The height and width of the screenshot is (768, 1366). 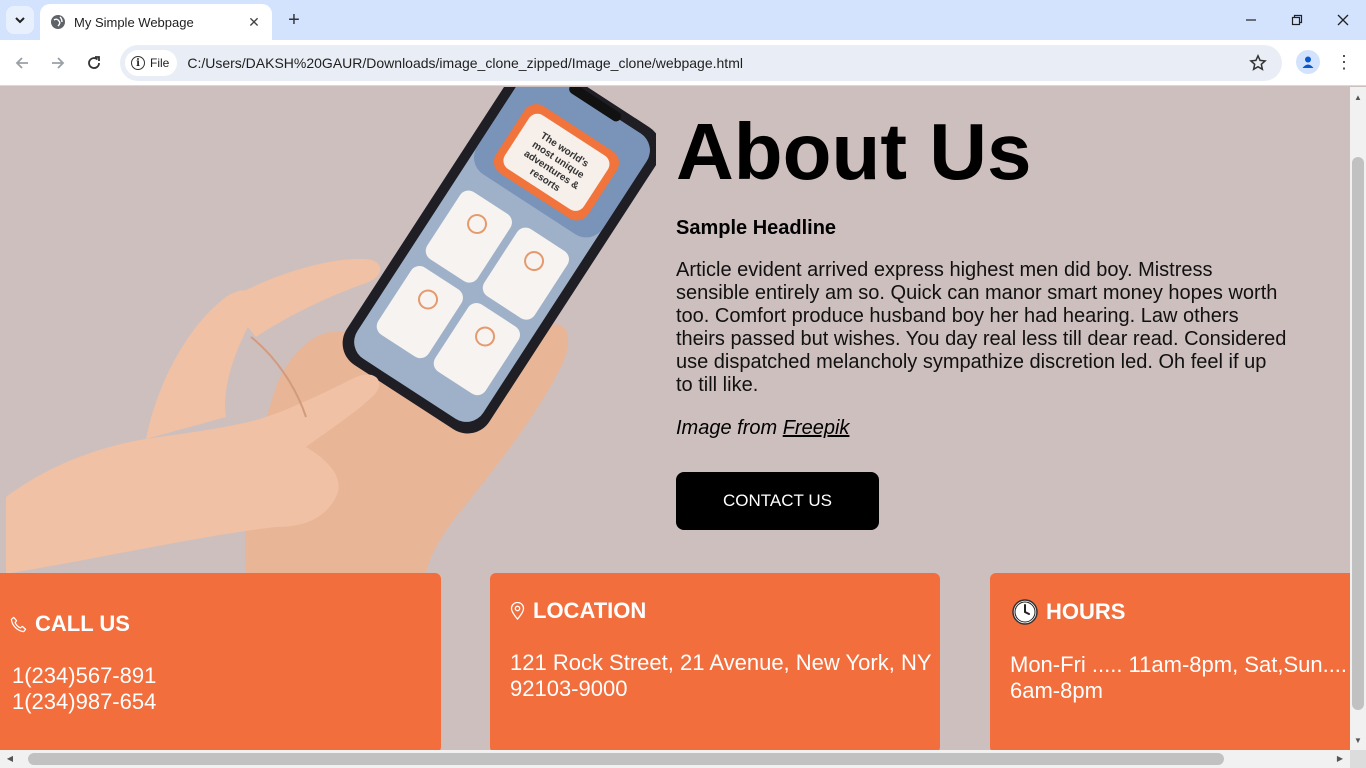 What do you see at coordinates (1344, 62) in the screenshot?
I see `menu-kebab-icon: ⋮` at bounding box center [1344, 62].